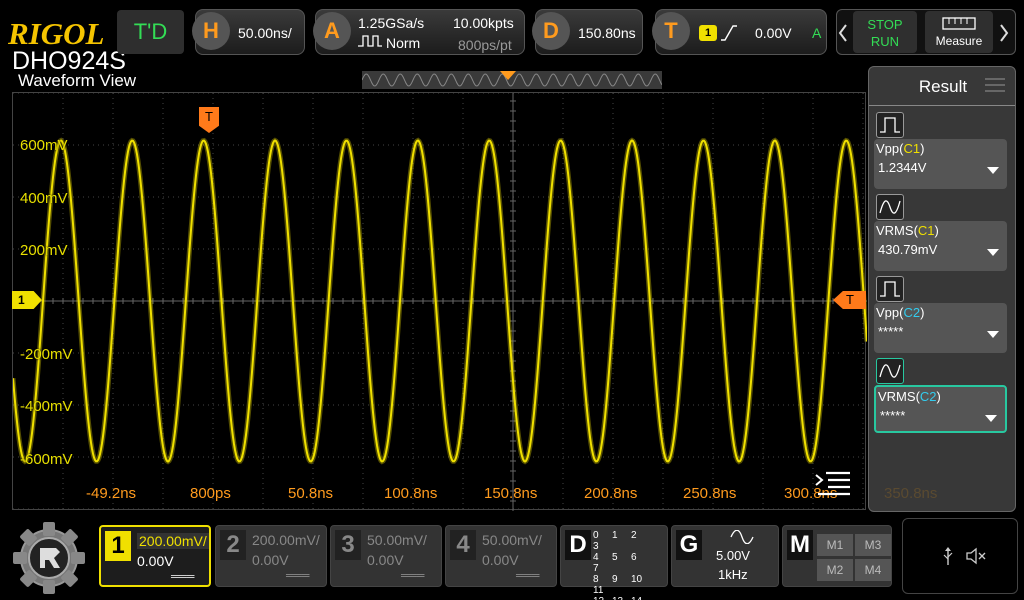 Image resolution: width=1024 pixels, height=600 pixels. What do you see at coordinates (926, 230) in the screenshot?
I see `measure-channel: C1` at bounding box center [926, 230].